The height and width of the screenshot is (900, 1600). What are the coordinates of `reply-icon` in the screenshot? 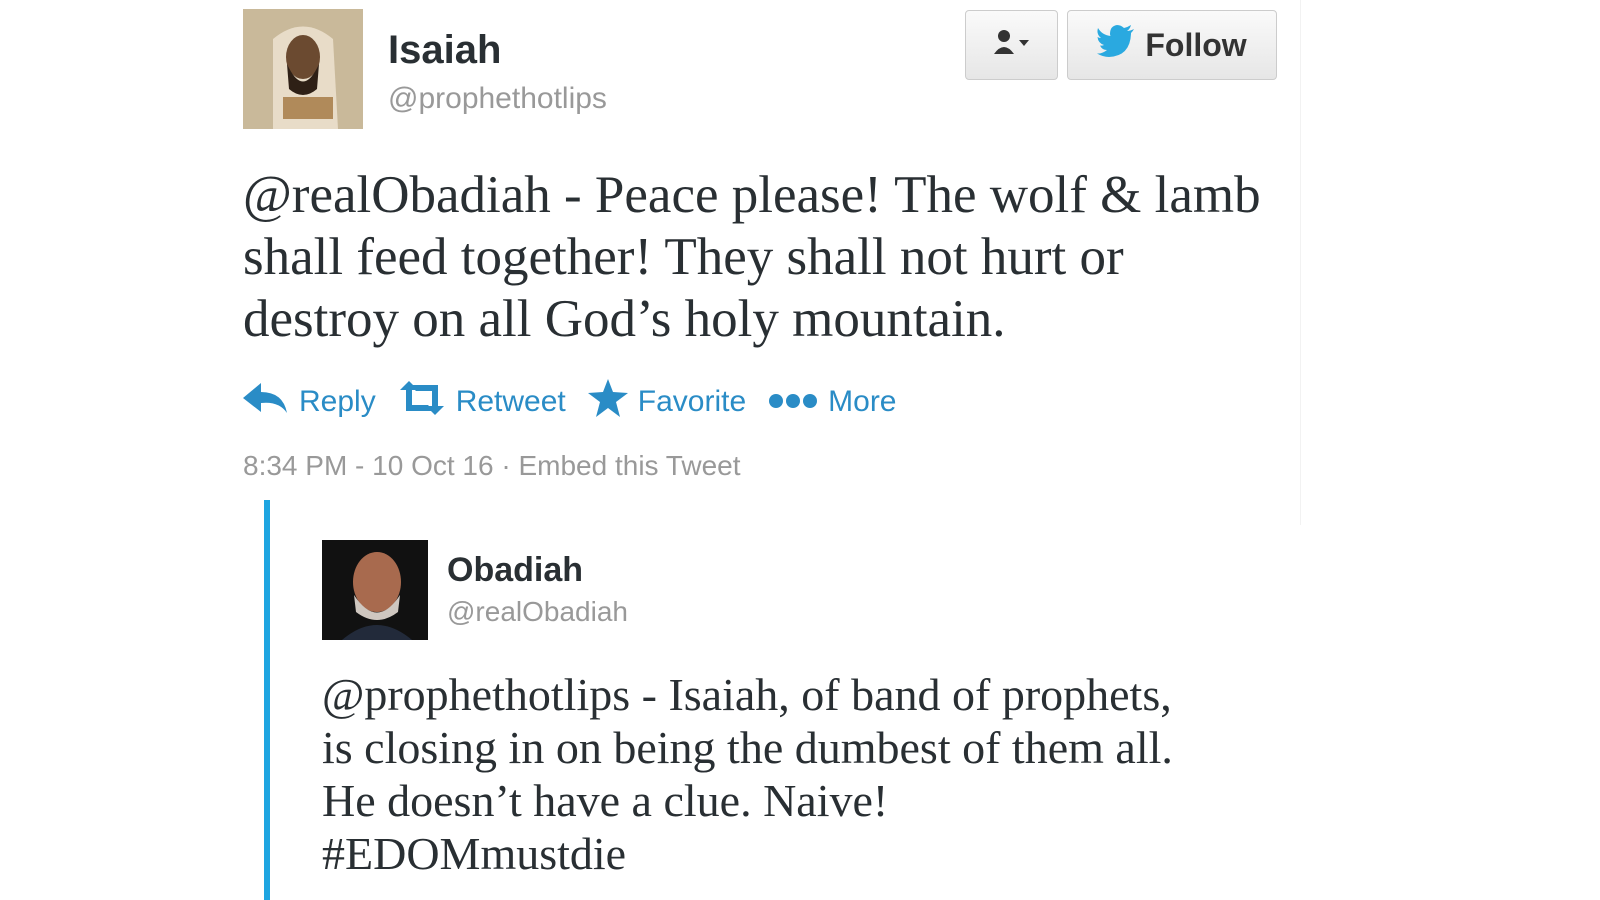 It's located at (266, 402).